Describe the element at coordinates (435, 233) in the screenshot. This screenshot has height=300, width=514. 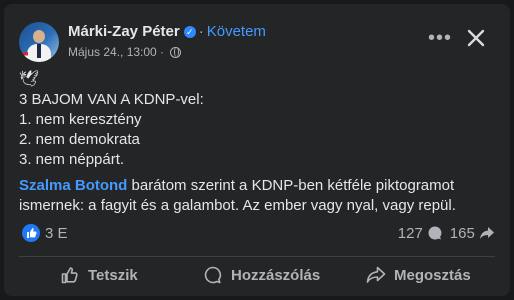
I see `comment-bubble-icon` at that location.